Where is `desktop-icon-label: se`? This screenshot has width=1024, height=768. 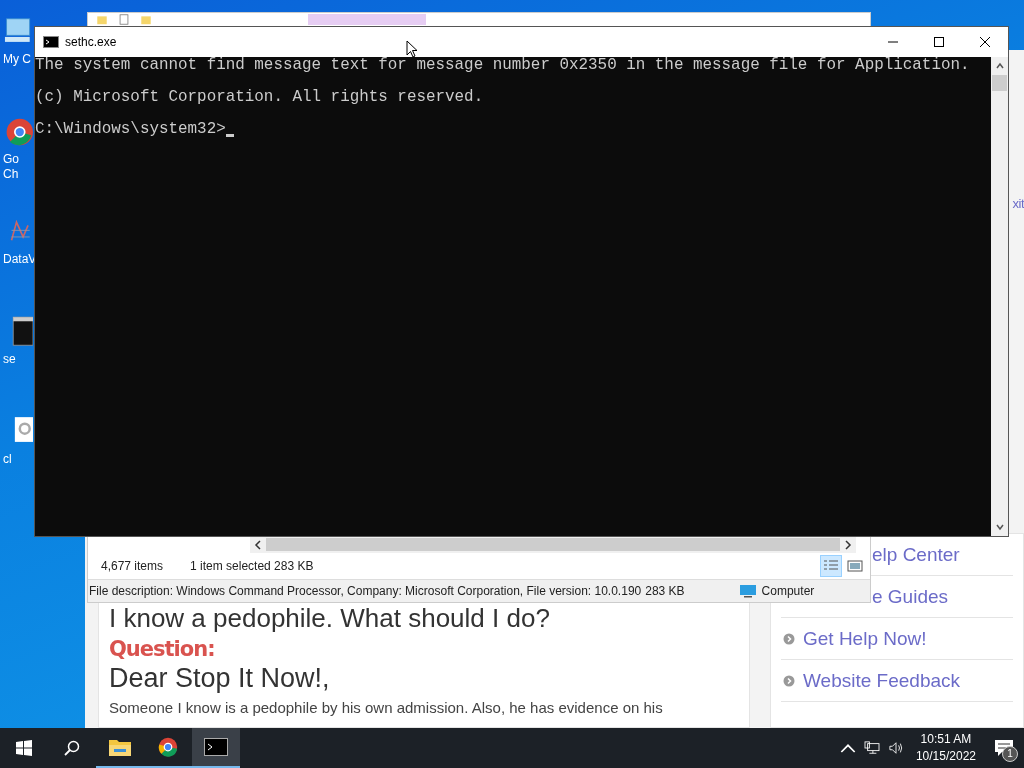
desktop-icon-label: se is located at coordinates (9, 359).